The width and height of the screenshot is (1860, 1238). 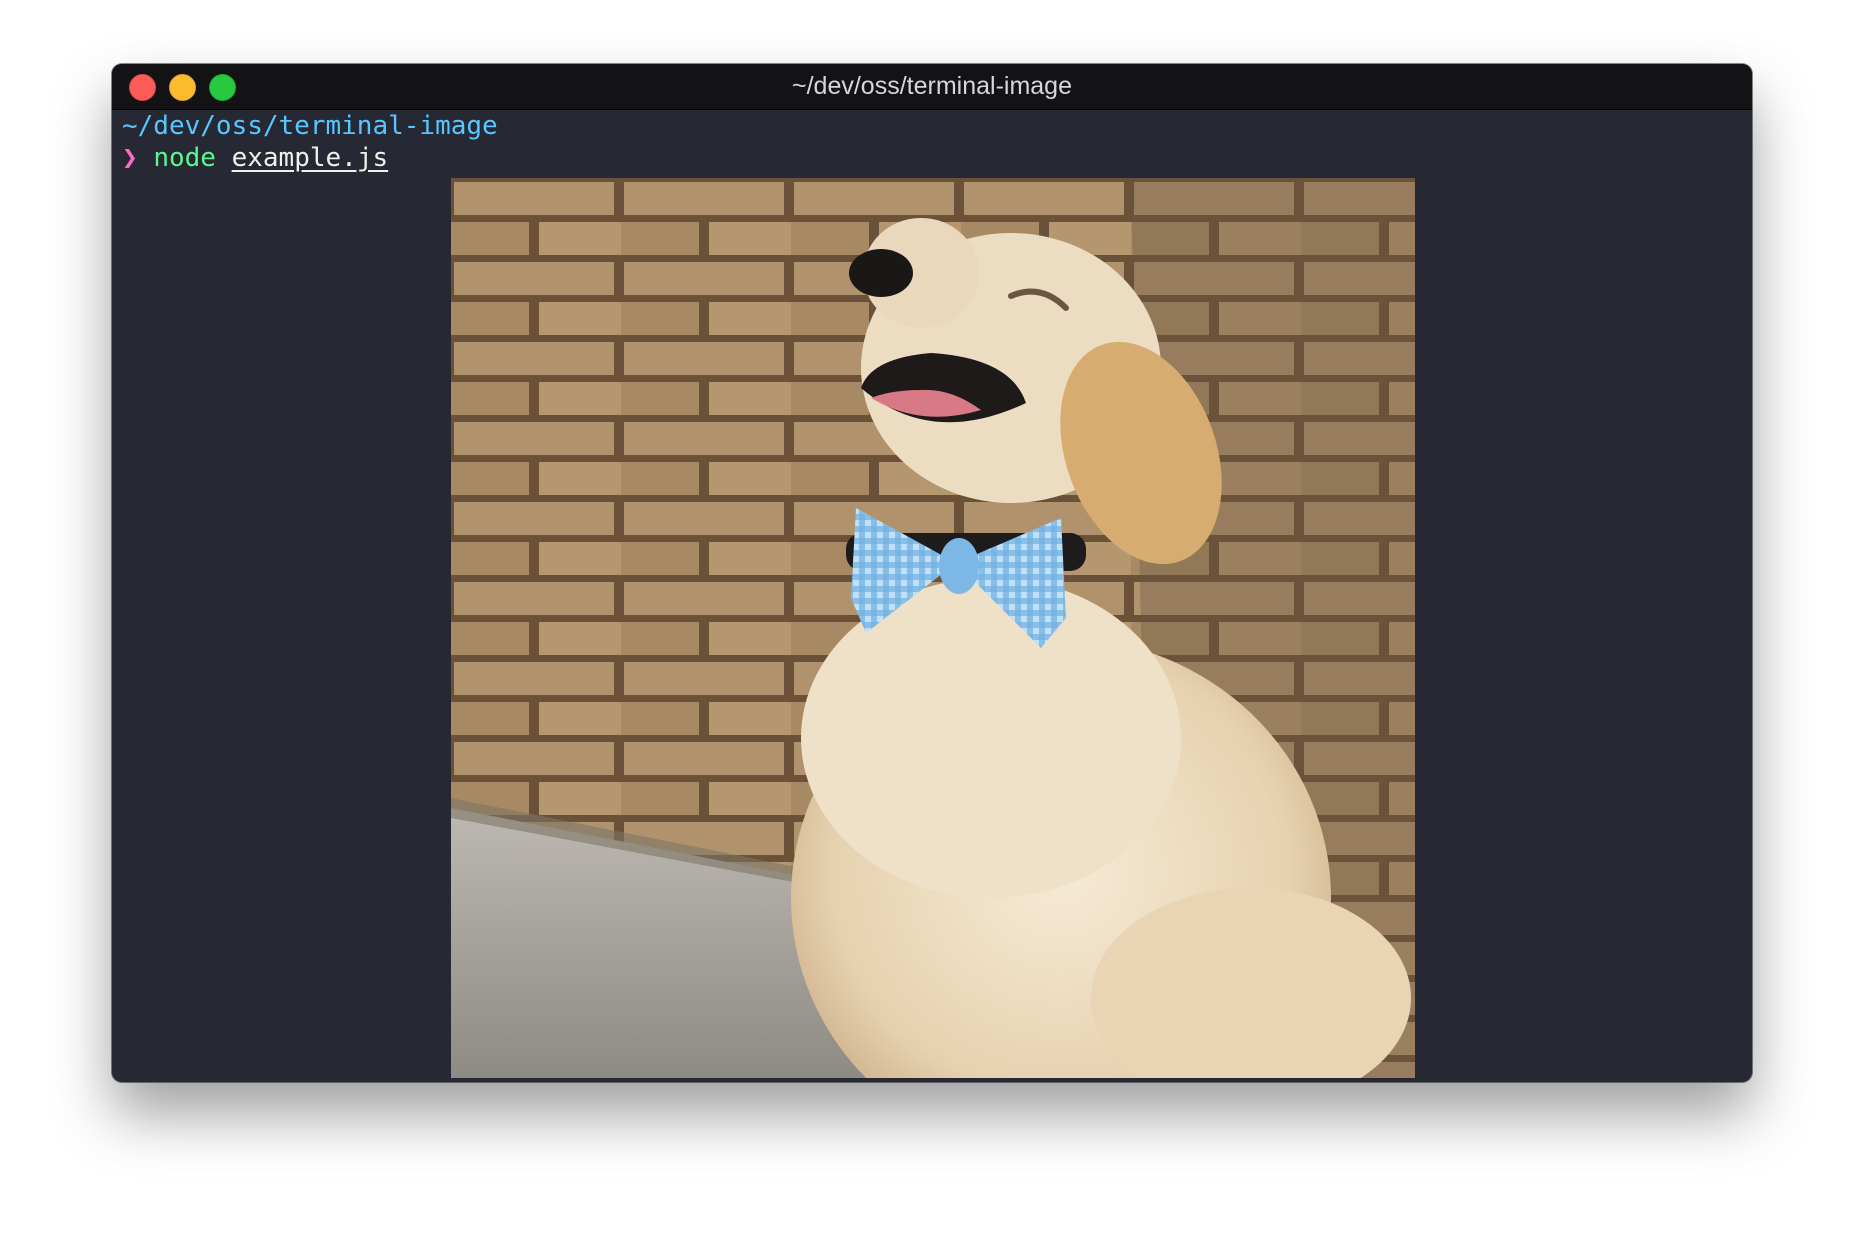 What do you see at coordinates (184, 158) in the screenshot?
I see `command-name: node` at bounding box center [184, 158].